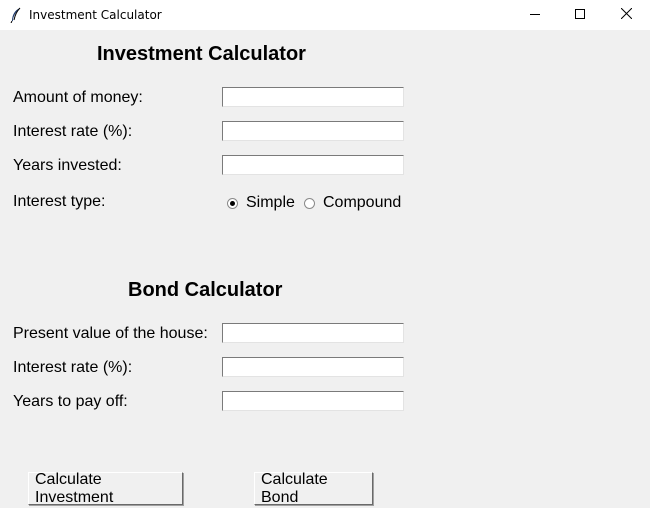  What do you see at coordinates (313, 367) in the screenshot?
I see `bond-rate-input` at bounding box center [313, 367].